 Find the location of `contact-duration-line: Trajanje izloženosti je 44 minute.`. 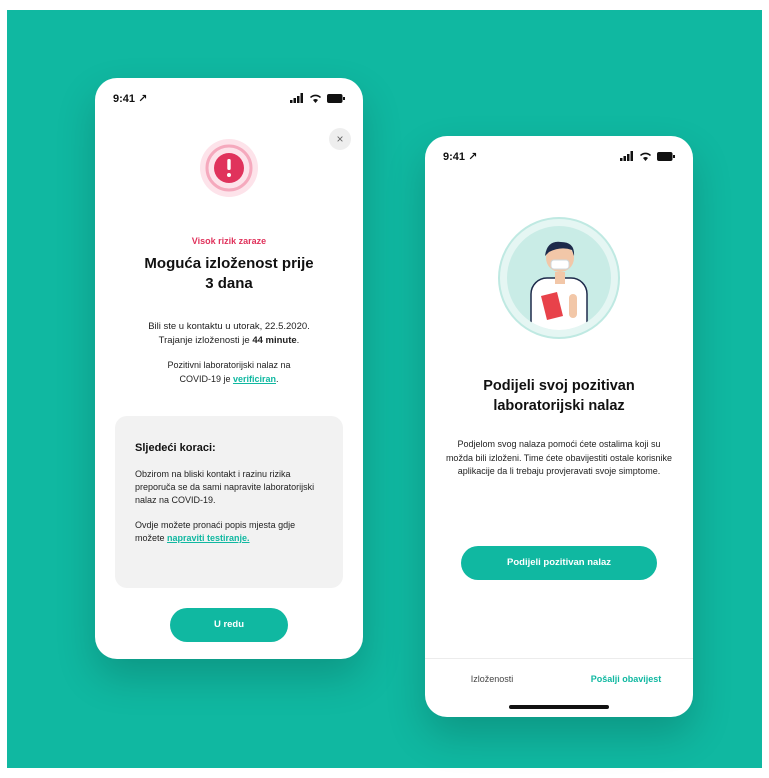

contact-duration-line: Trajanje izloženosti je 44 minute. is located at coordinates (229, 341).